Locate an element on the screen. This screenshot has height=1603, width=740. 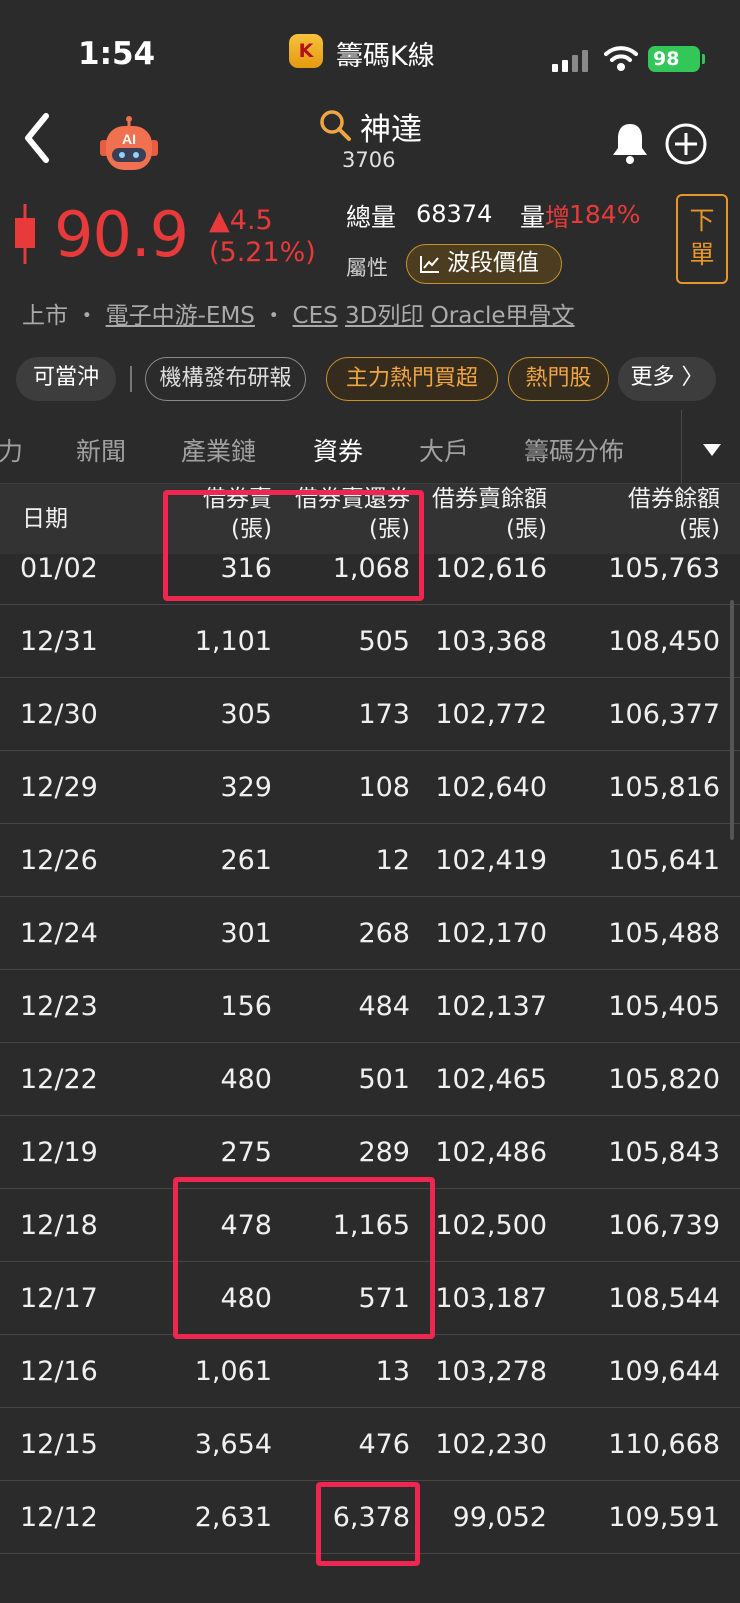
volume-inc-word: 增 is located at coordinates (558, 217).